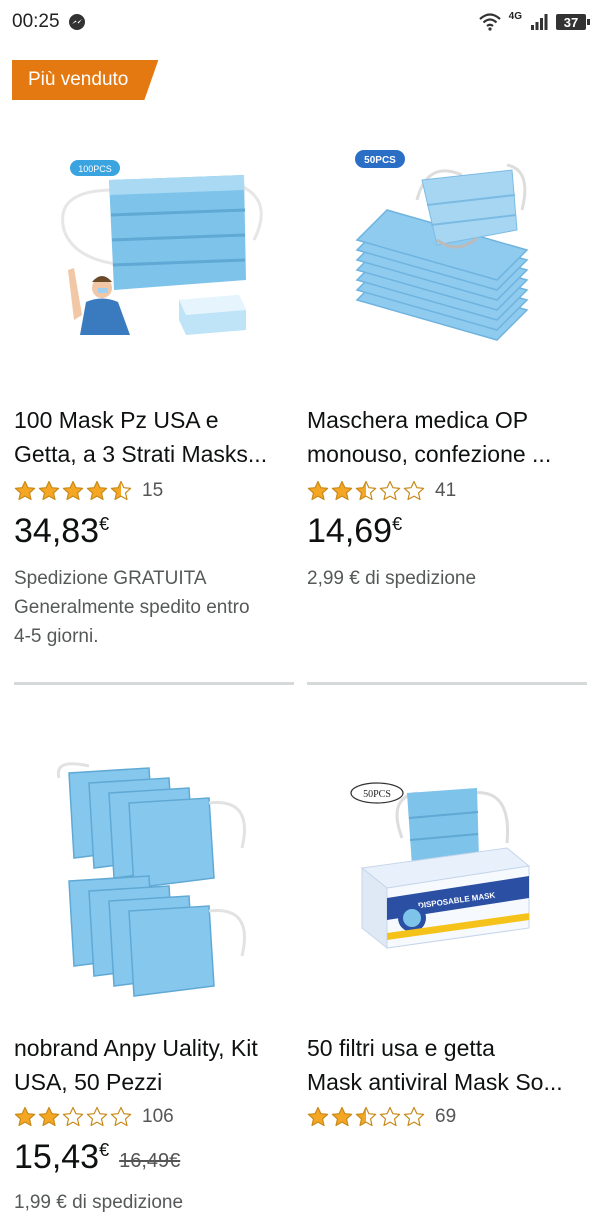 The image size is (600, 1217). I want to click on battery-icon: 37, so click(573, 22).